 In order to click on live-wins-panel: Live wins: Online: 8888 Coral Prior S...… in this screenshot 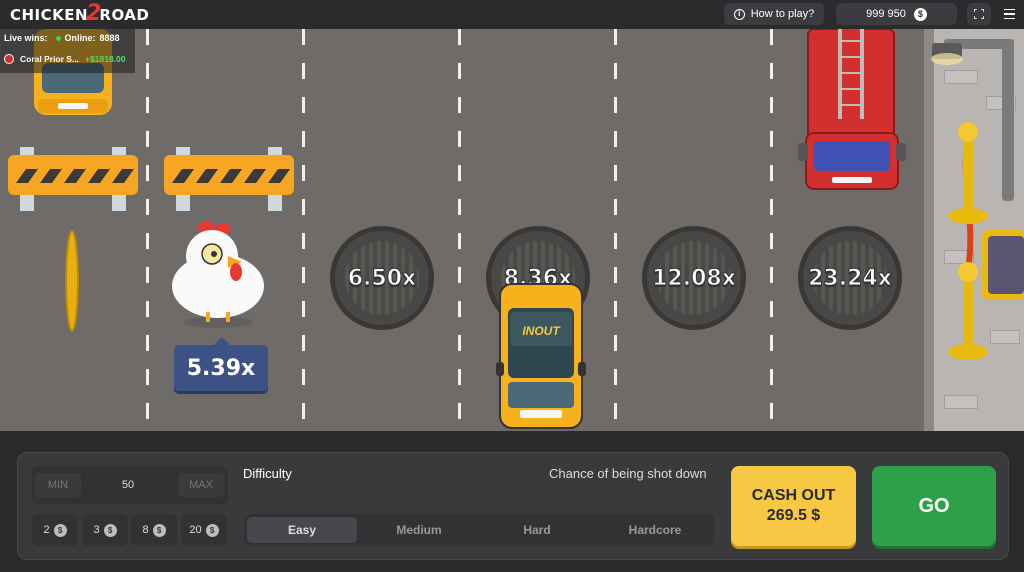, I will do `click(67, 51)`.